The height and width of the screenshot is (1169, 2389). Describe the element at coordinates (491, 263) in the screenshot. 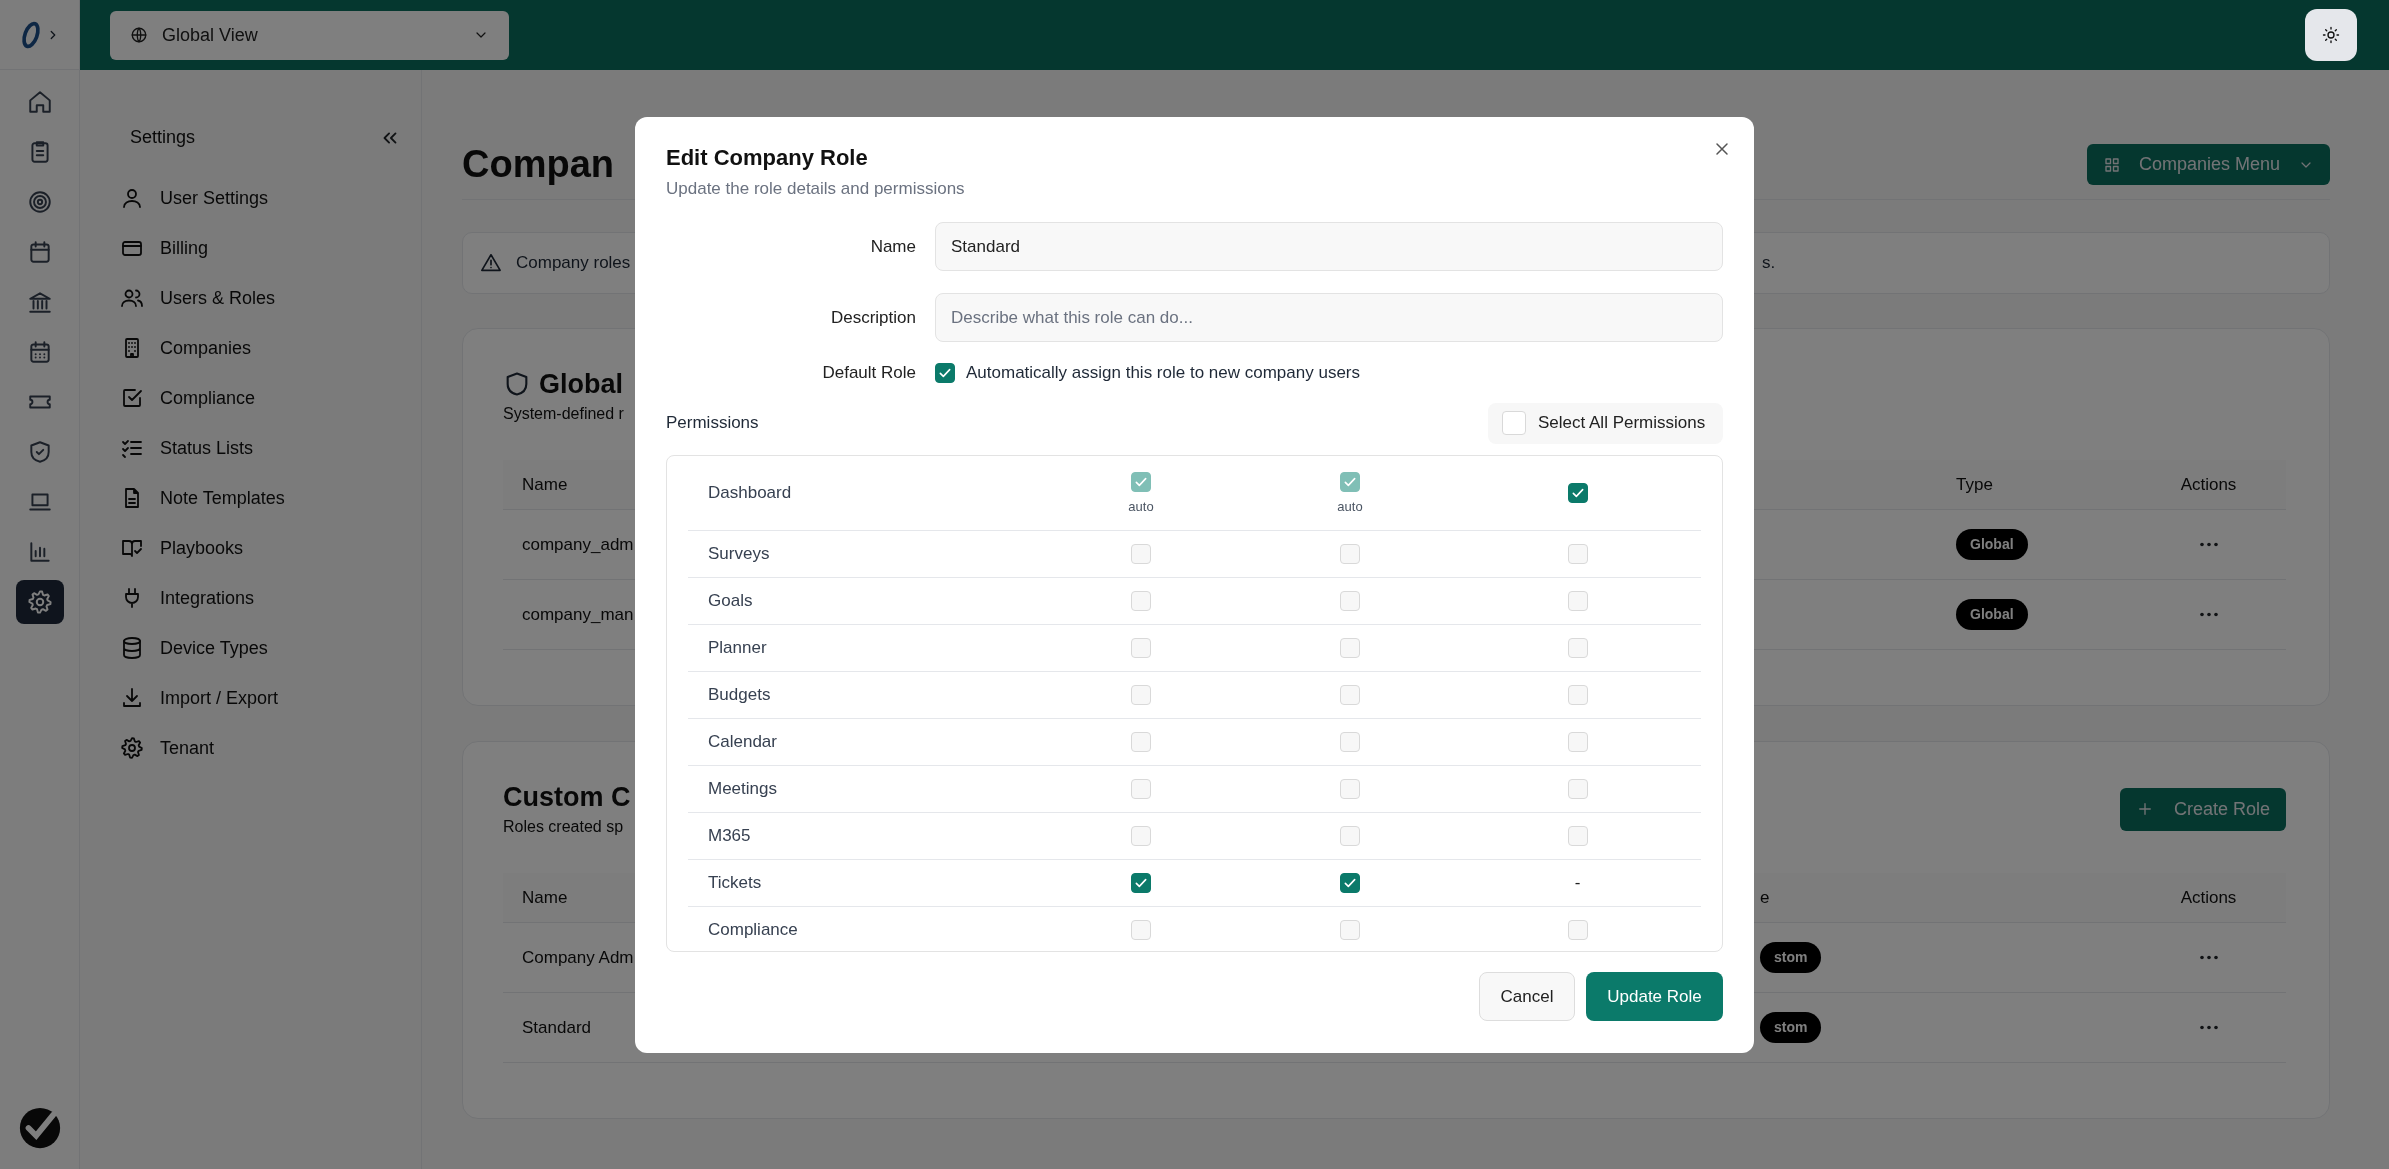

I see `warning-icon` at that location.